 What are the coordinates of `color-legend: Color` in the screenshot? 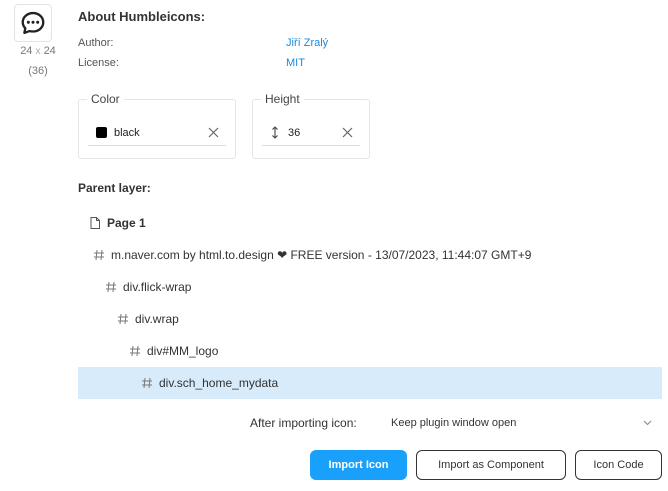 It's located at (105, 99).